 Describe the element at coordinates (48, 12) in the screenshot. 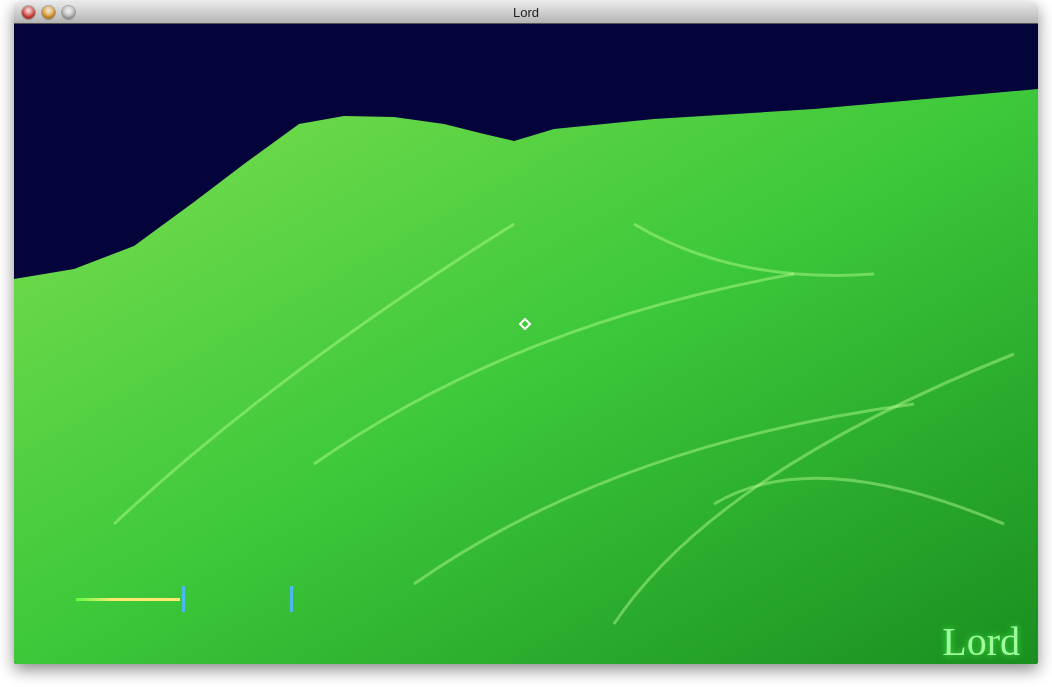

I see `minimize-button` at that location.